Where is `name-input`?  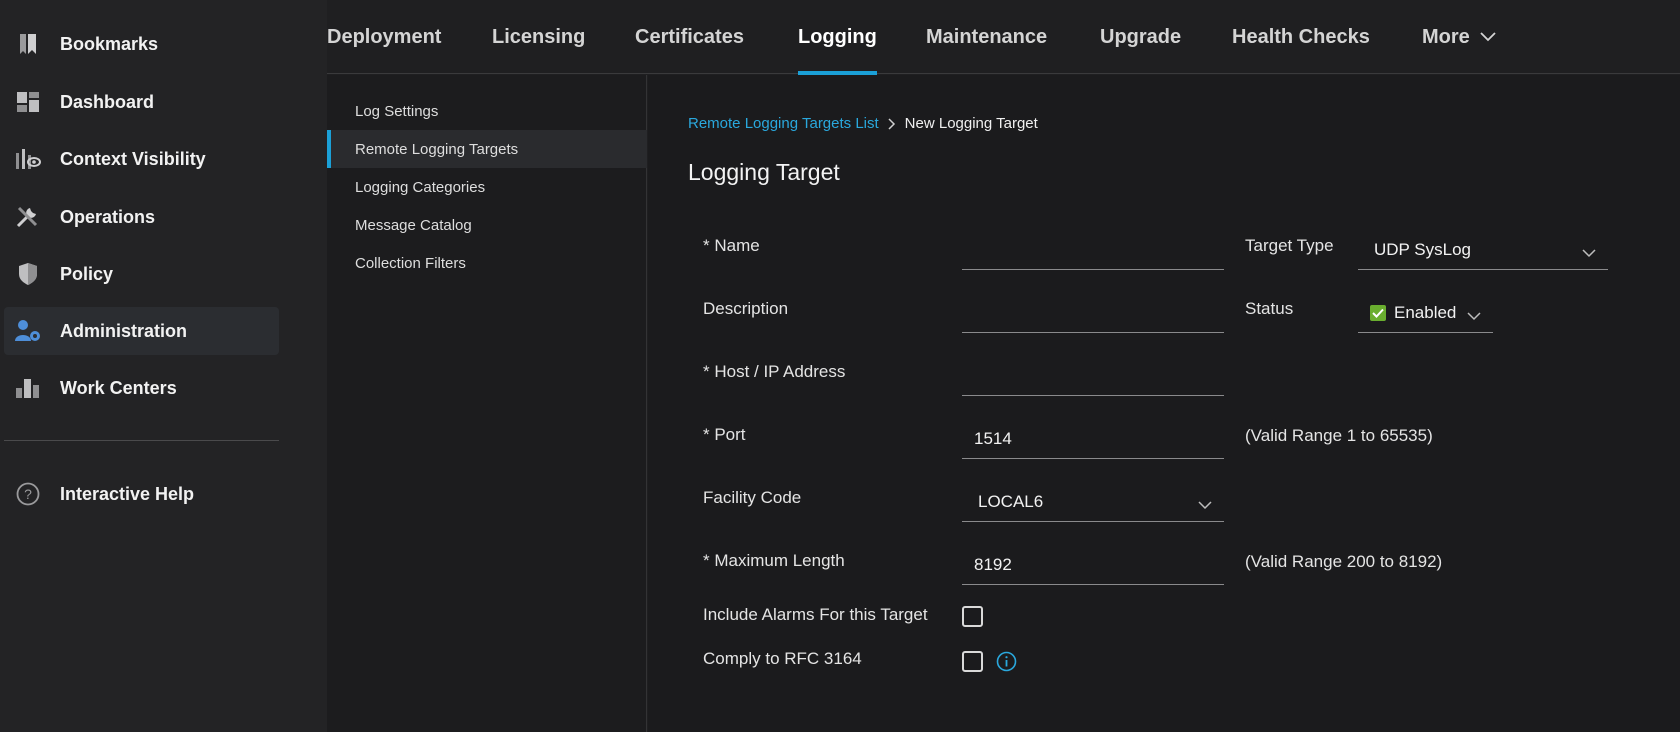 name-input is located at coordinates (1093, 250).